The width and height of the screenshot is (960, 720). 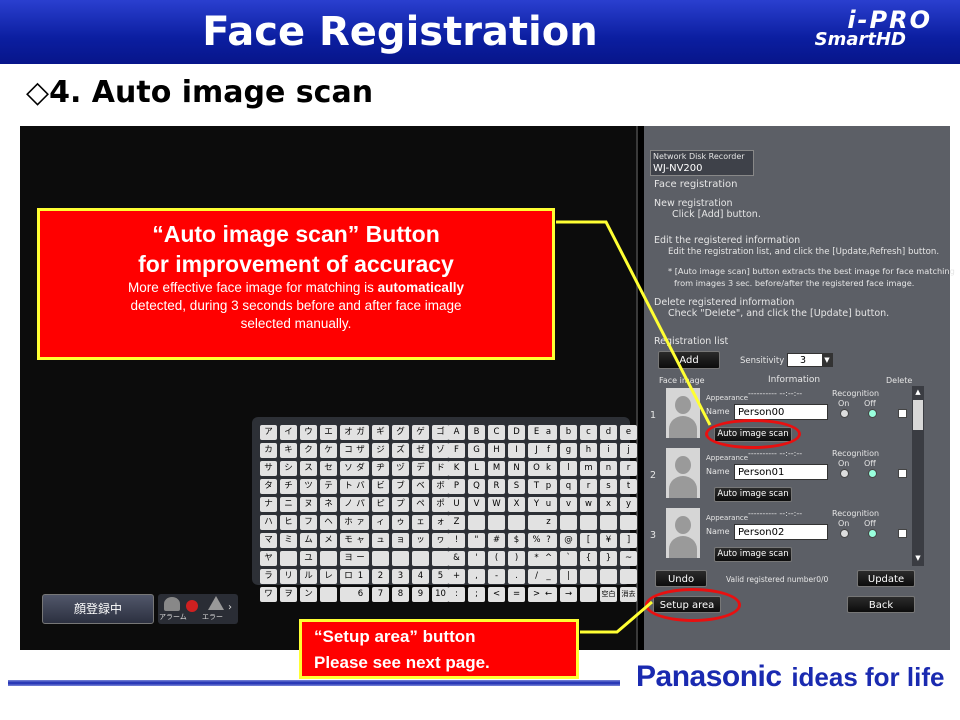 I want to click on leader-line-setup, so click(x=616, y=617).